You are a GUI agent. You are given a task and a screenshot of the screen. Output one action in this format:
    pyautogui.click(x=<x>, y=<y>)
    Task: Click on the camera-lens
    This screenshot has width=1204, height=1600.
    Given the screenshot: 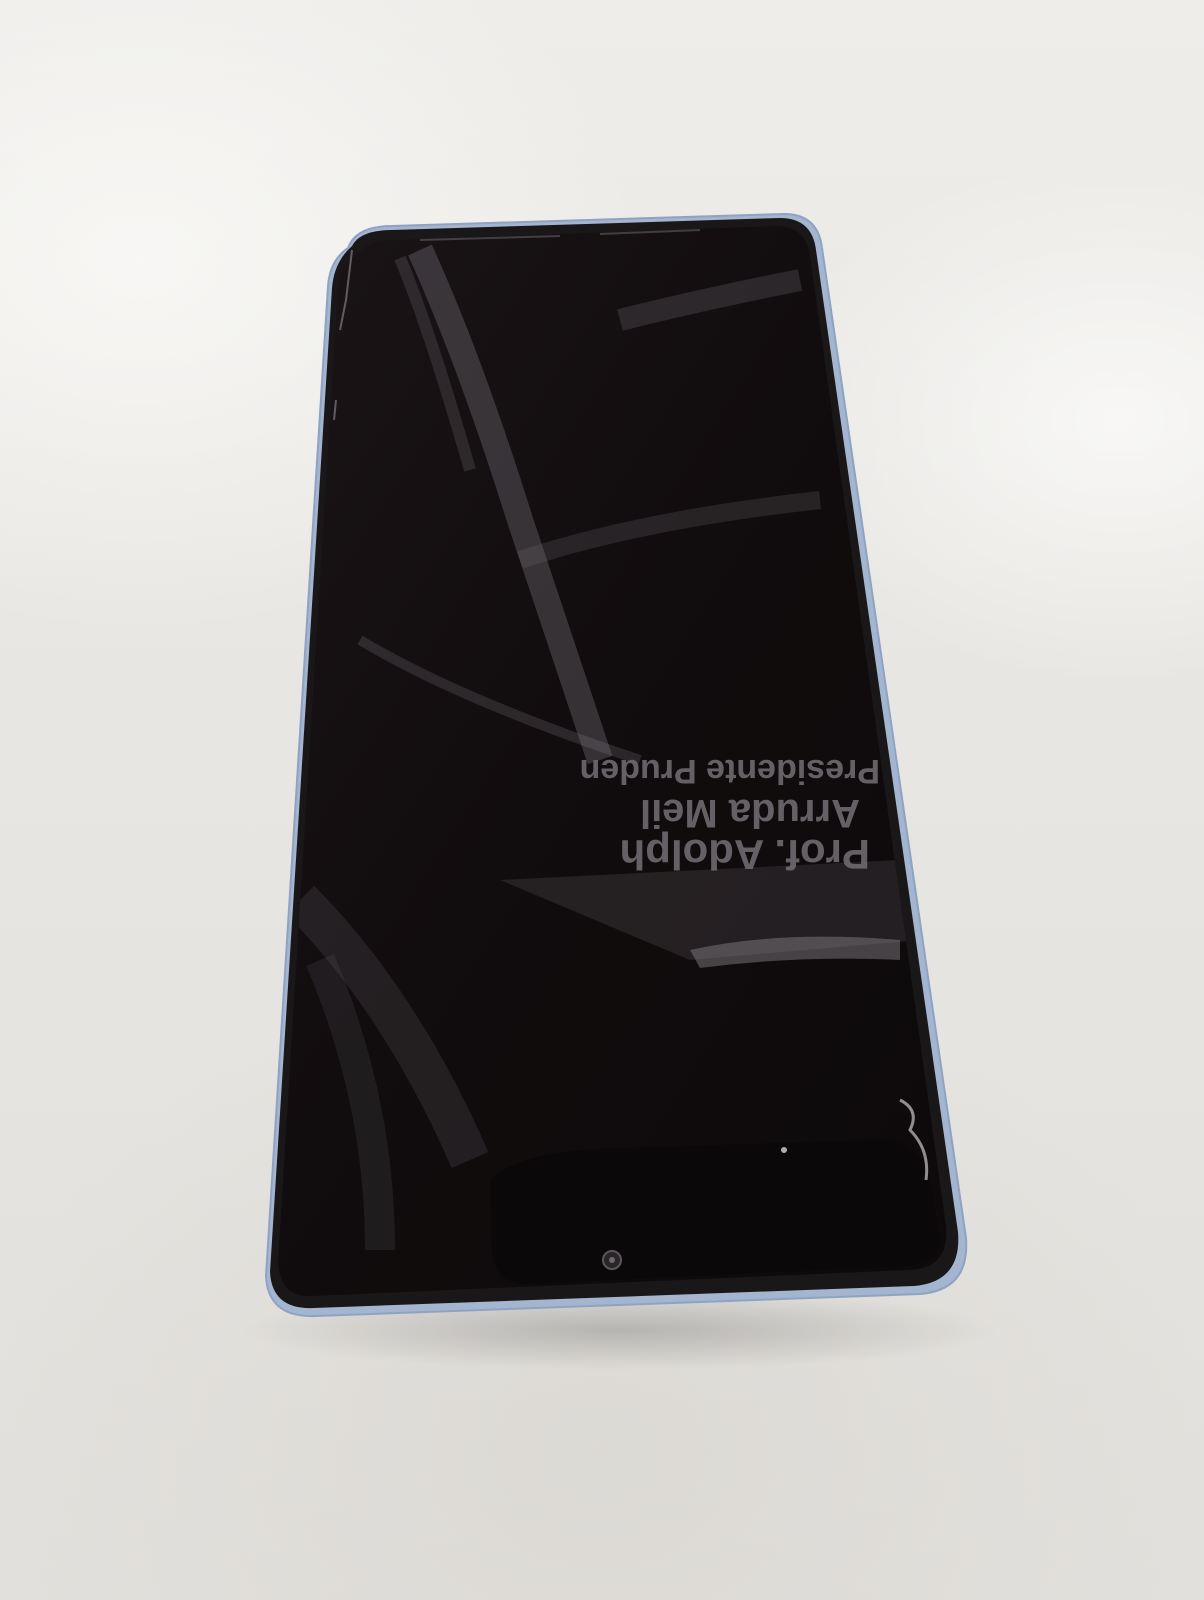 What is the action you would take?
    pyautogui.click(x=612, y=1260)
    